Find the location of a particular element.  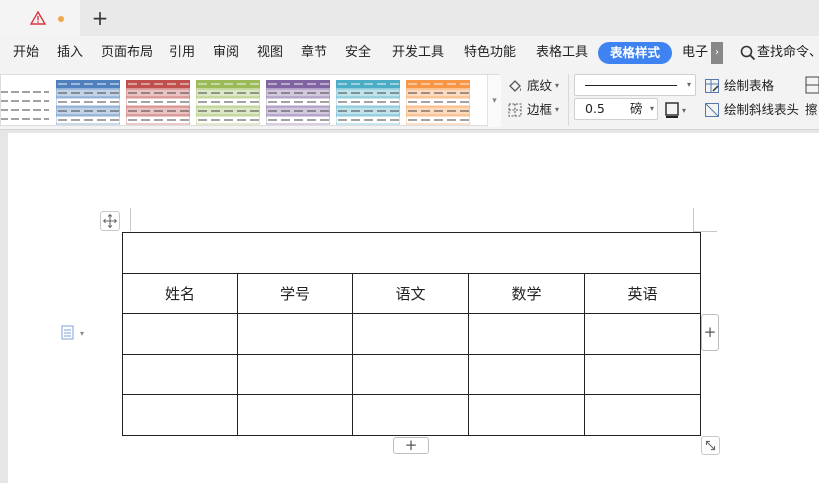

header-cell-student-id: 学号 is located at coordinates (295, 293).